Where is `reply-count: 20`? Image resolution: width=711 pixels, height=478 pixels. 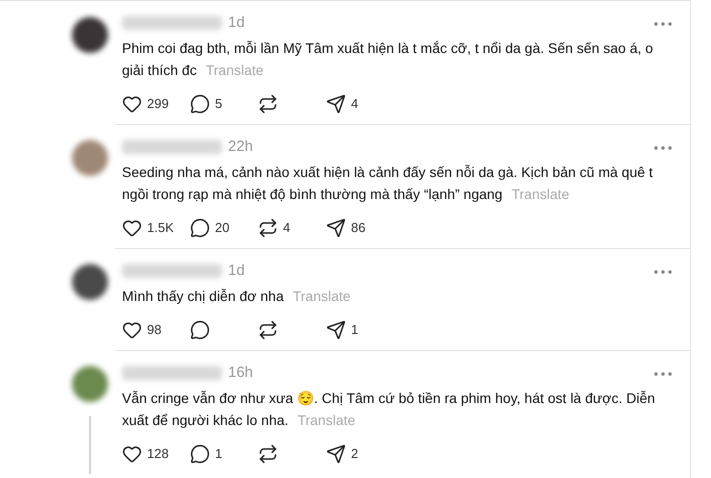 reply-count: 20 is located at coordinates (222, 228).